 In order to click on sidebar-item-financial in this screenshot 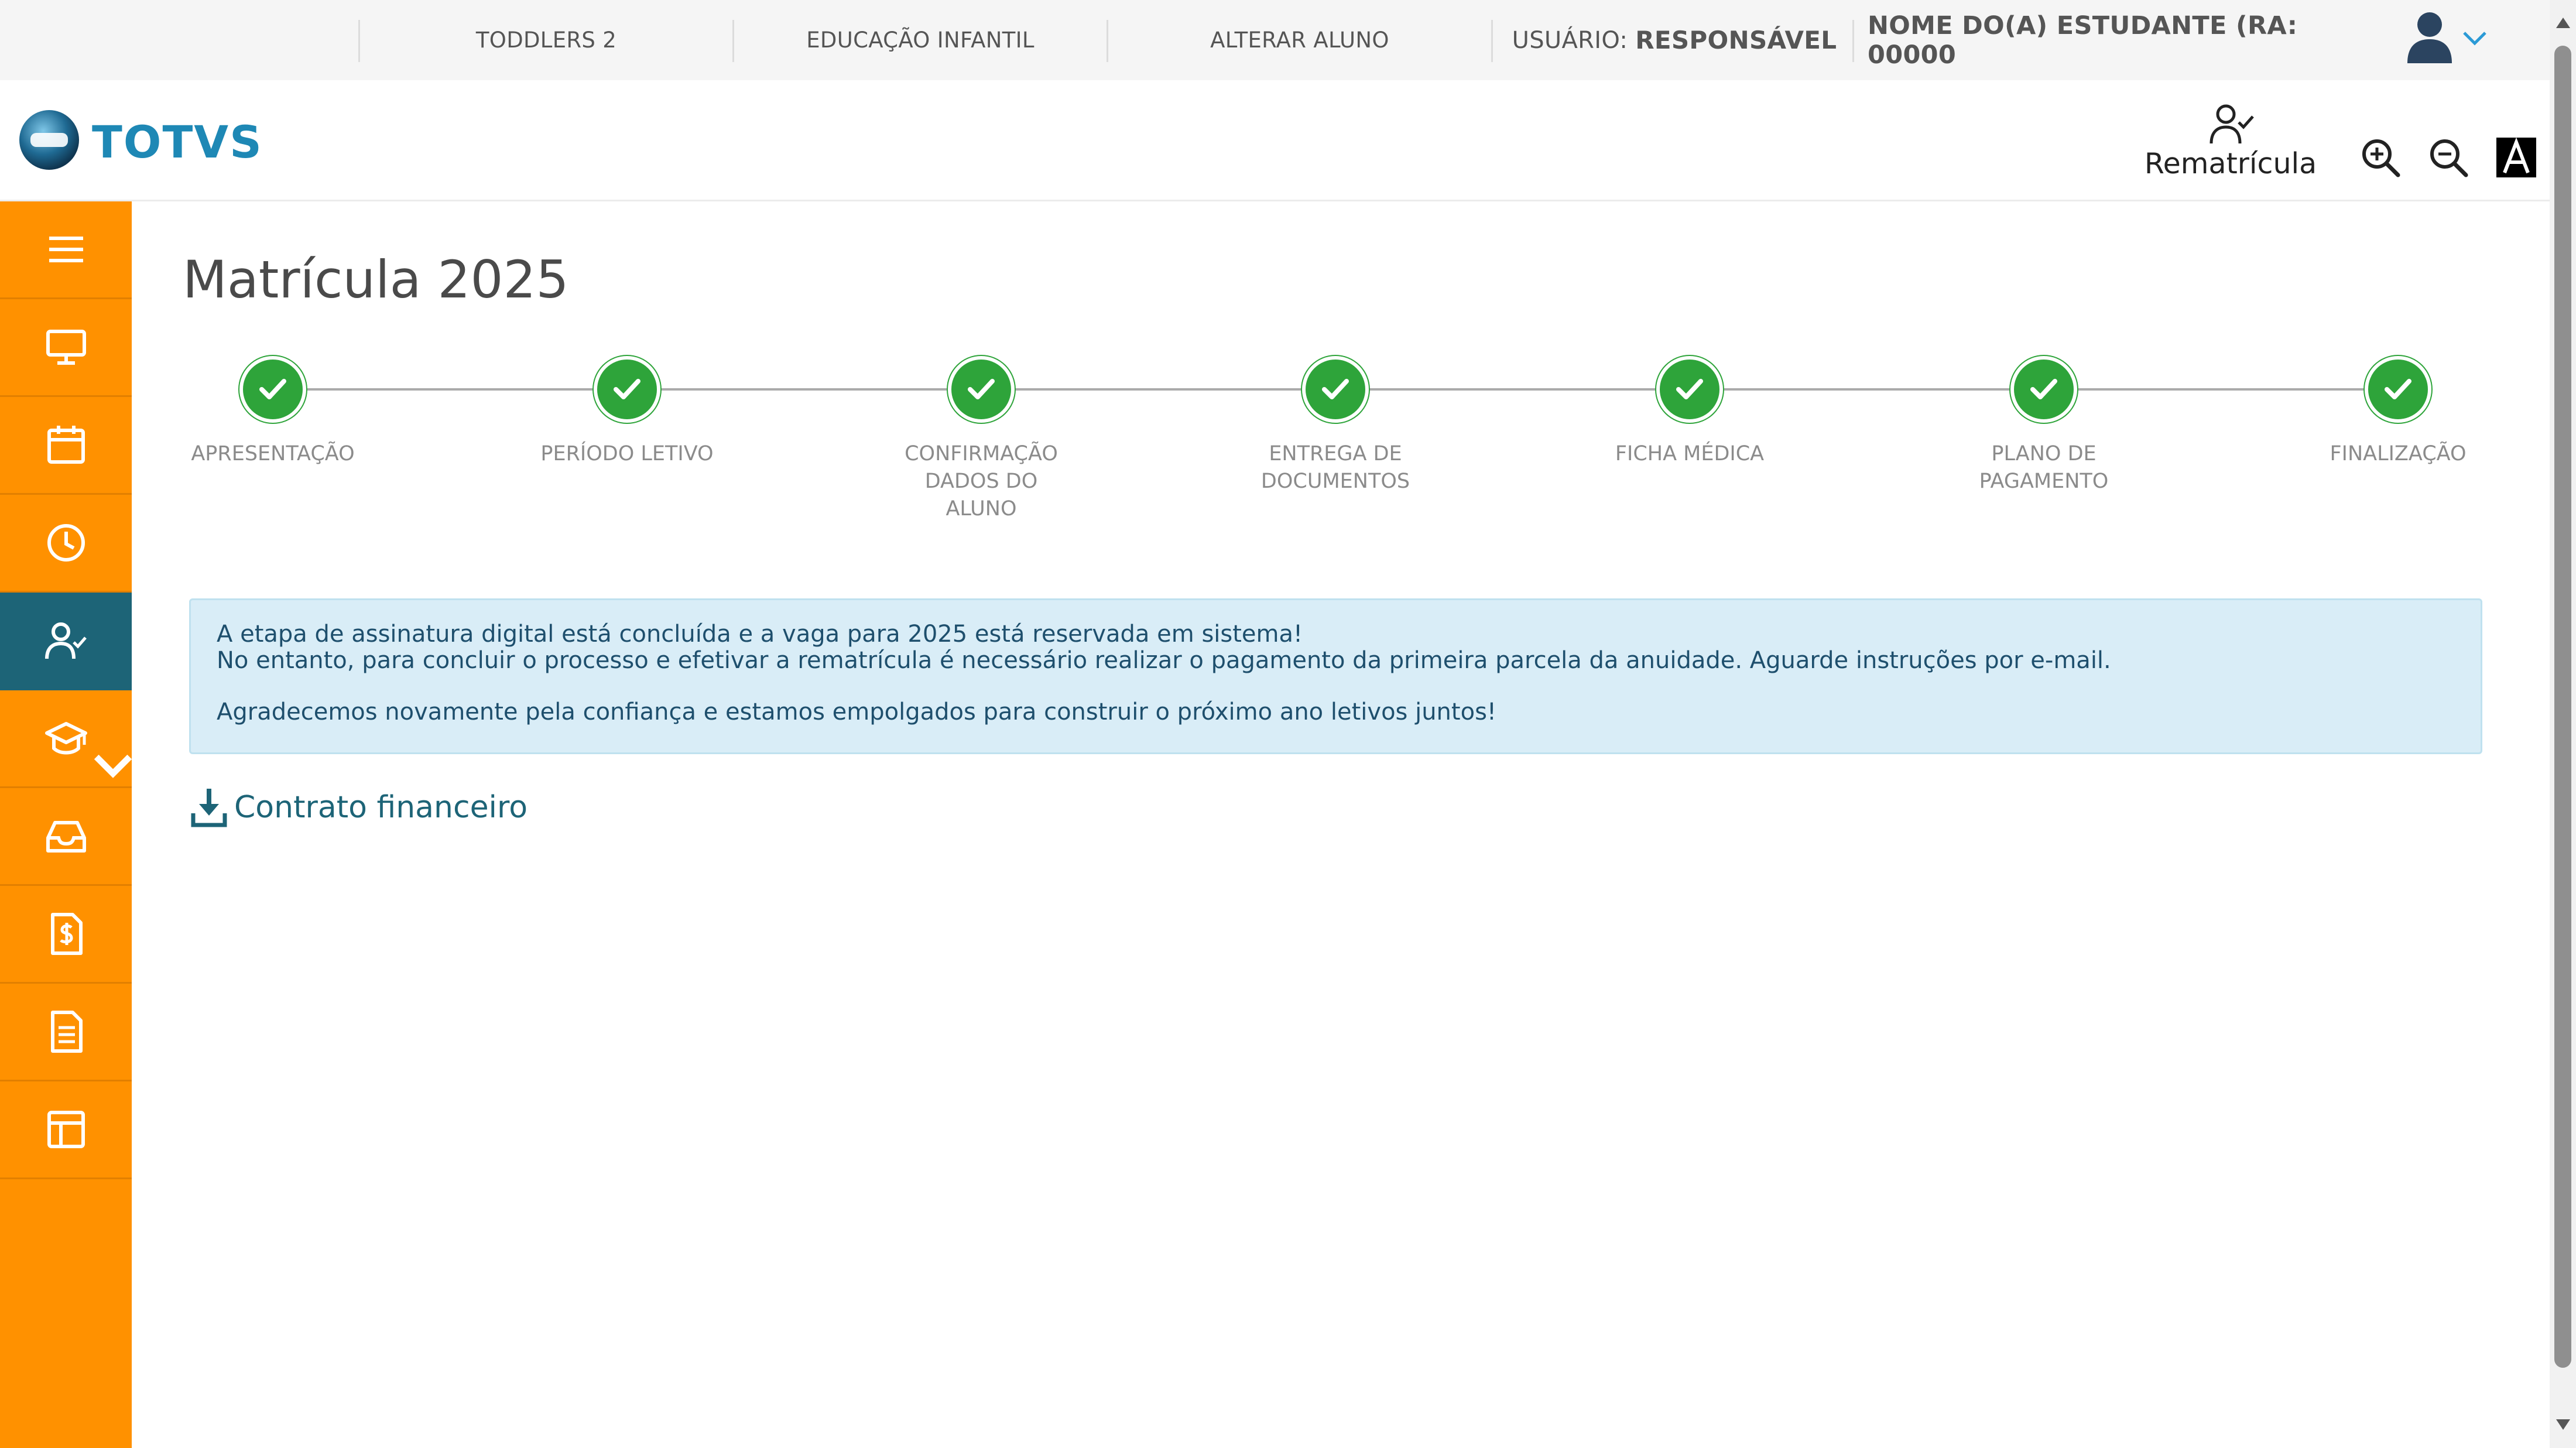, I will do `click(66, 935)`.